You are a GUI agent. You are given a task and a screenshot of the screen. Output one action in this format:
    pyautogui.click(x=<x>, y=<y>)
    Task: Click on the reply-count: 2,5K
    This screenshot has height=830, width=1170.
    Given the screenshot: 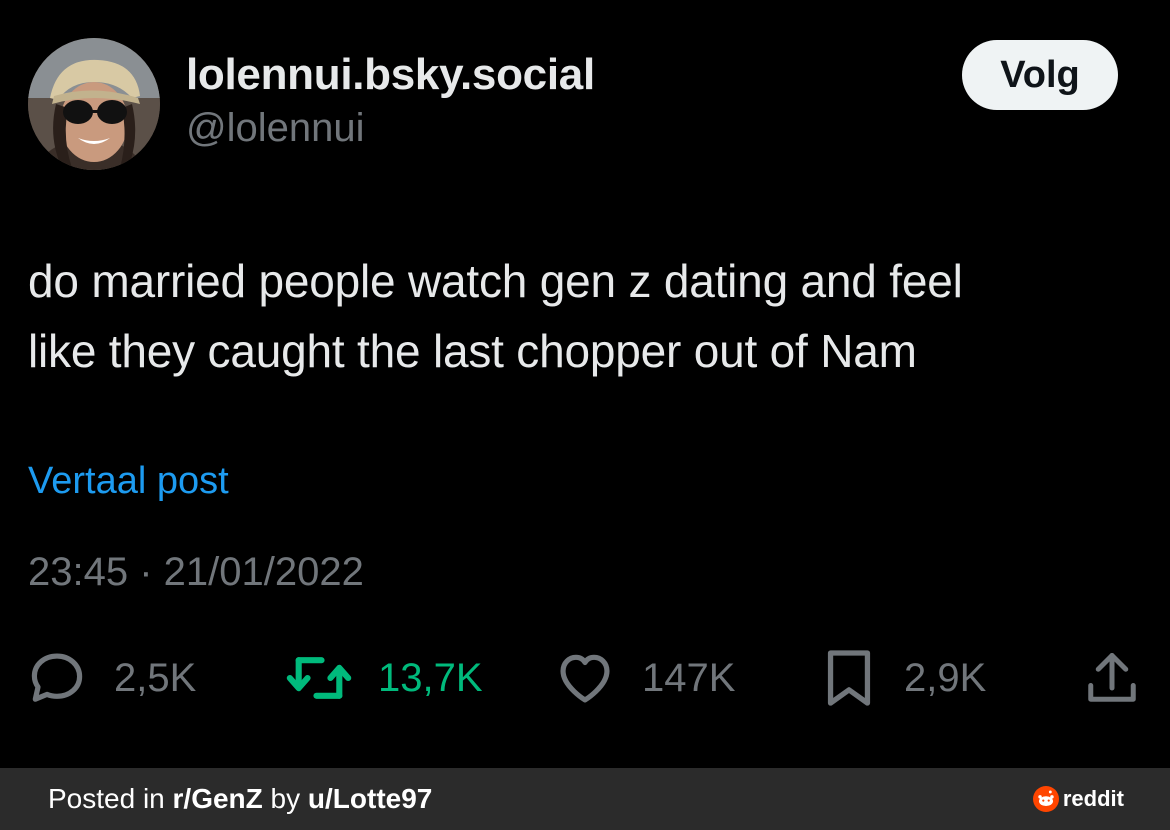 What is the action you would take?
    pyautogui.click(x=155, y=677)
    